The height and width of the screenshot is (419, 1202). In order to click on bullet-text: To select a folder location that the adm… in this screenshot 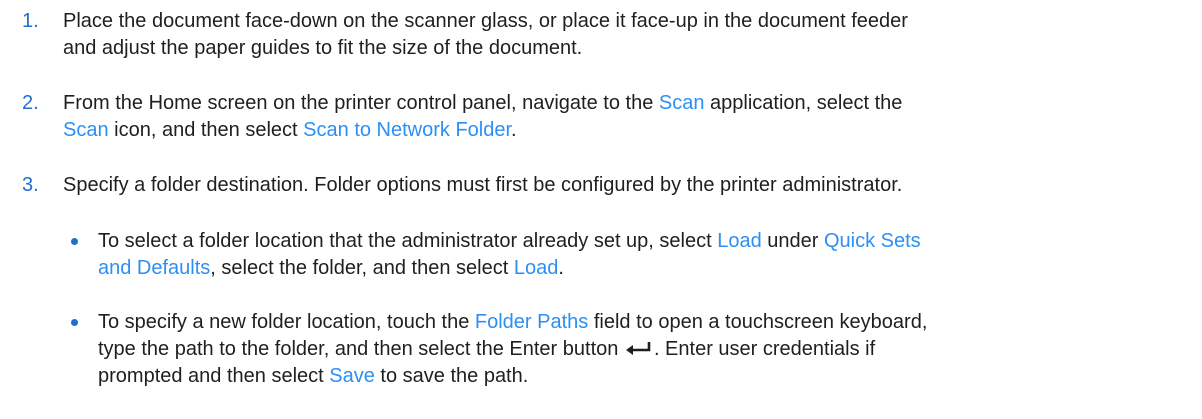, I will do `click(643, 255)`.